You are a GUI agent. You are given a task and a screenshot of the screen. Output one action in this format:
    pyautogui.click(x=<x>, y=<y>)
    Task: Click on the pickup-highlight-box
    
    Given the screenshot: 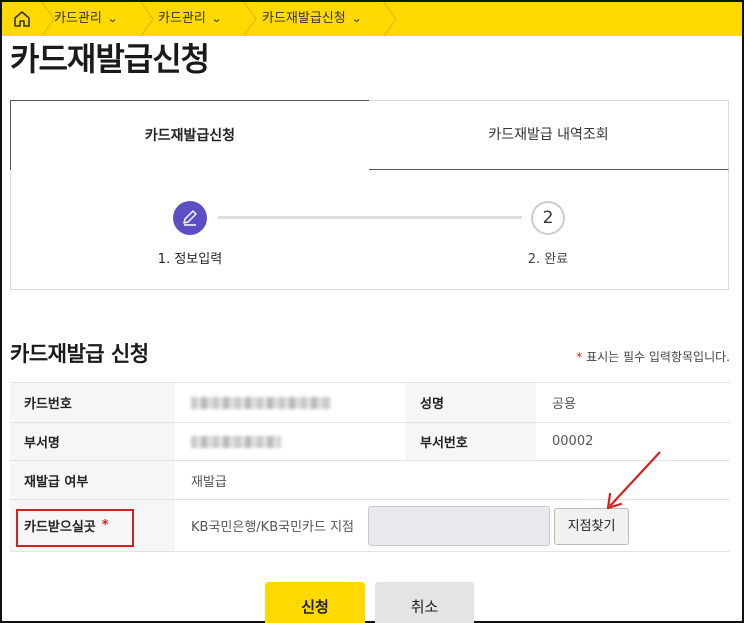 What is the action you would take?
    pyautogui.click(x=75, y=528)
    